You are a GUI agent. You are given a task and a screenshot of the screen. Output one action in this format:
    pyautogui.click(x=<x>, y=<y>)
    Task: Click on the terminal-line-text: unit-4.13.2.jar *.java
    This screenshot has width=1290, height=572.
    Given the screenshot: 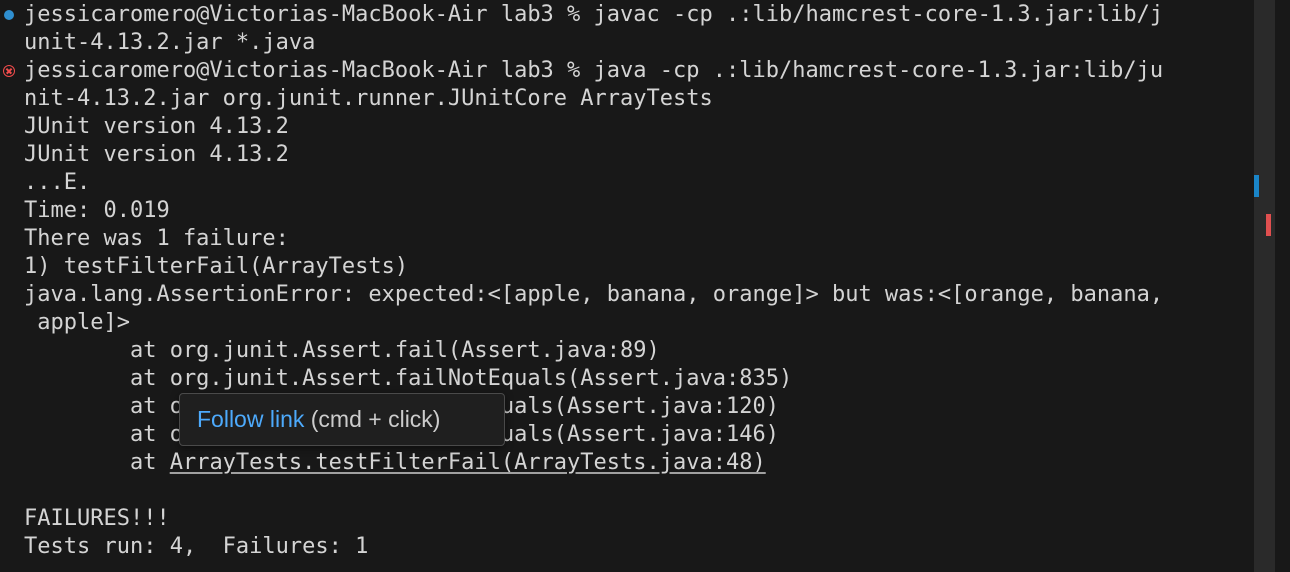 What is the action you would take?
    pyautogui.click(x=170, y=42)
    